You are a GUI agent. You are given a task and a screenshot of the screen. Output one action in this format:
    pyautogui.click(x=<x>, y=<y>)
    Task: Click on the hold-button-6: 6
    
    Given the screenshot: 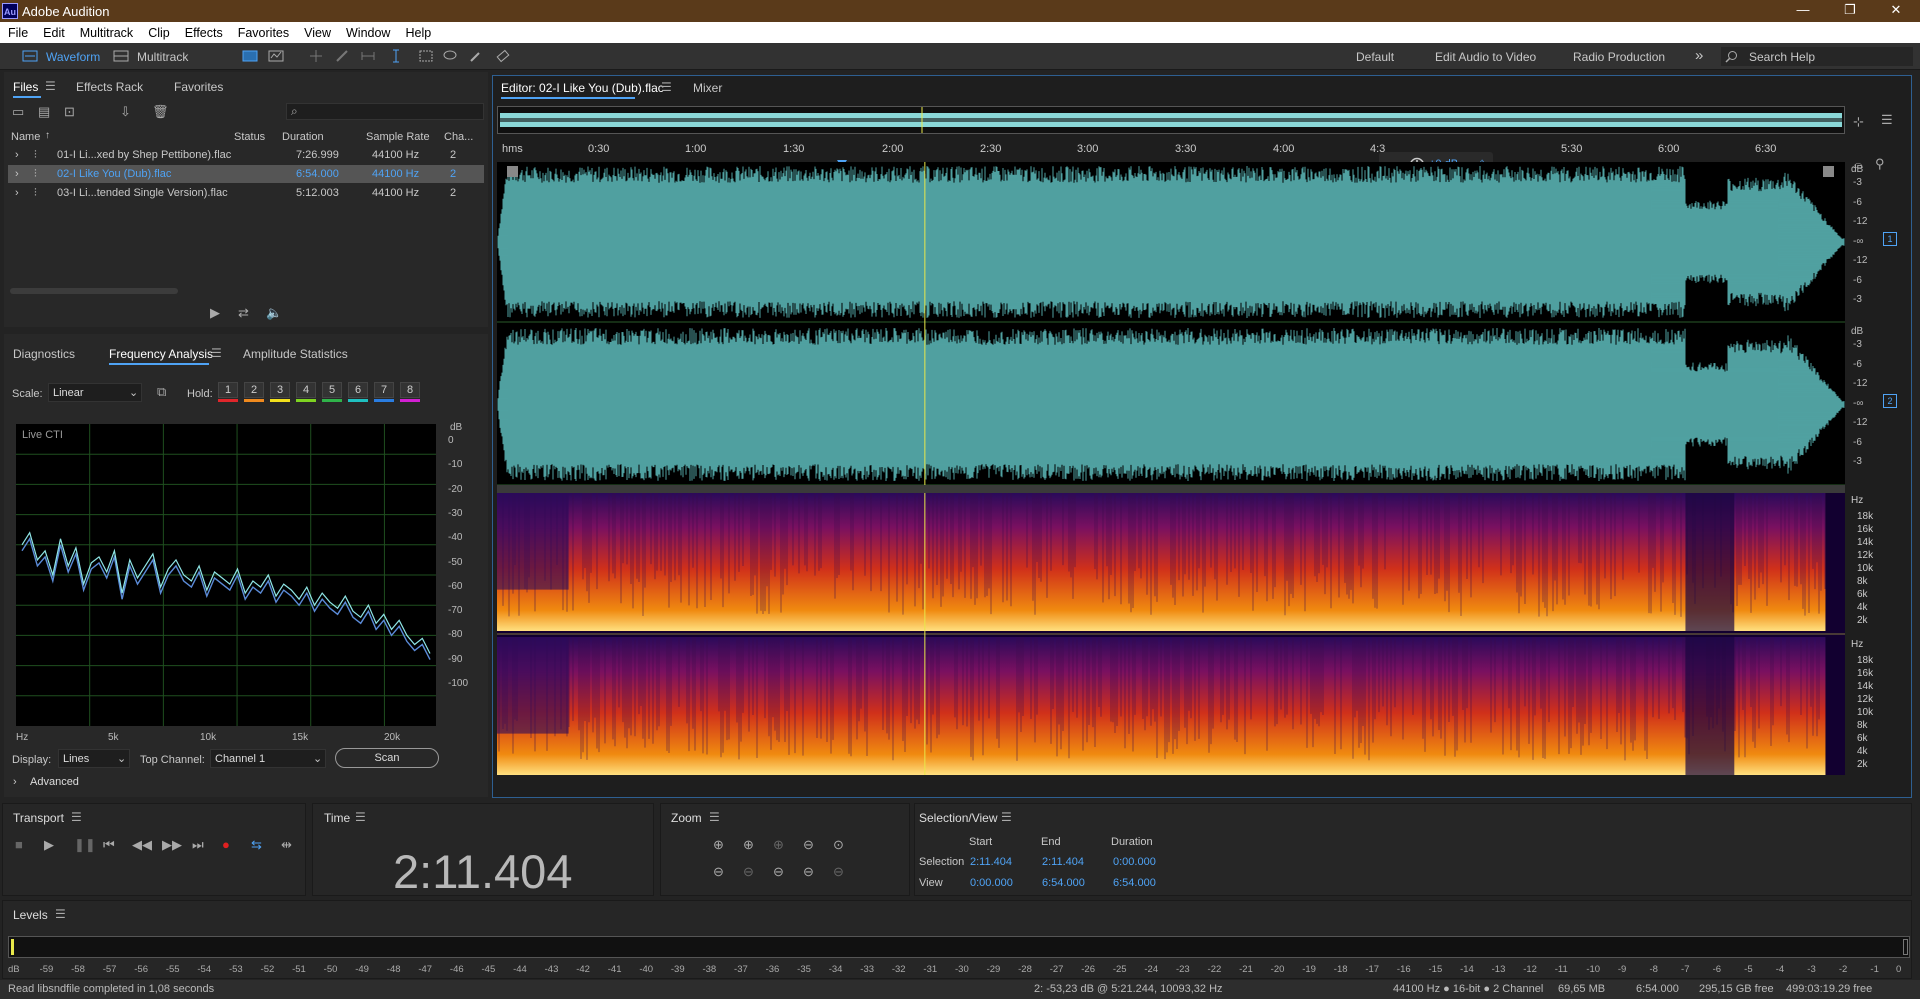 What is the action you would take?
    pyautogui.click(x=358, y=390)
    